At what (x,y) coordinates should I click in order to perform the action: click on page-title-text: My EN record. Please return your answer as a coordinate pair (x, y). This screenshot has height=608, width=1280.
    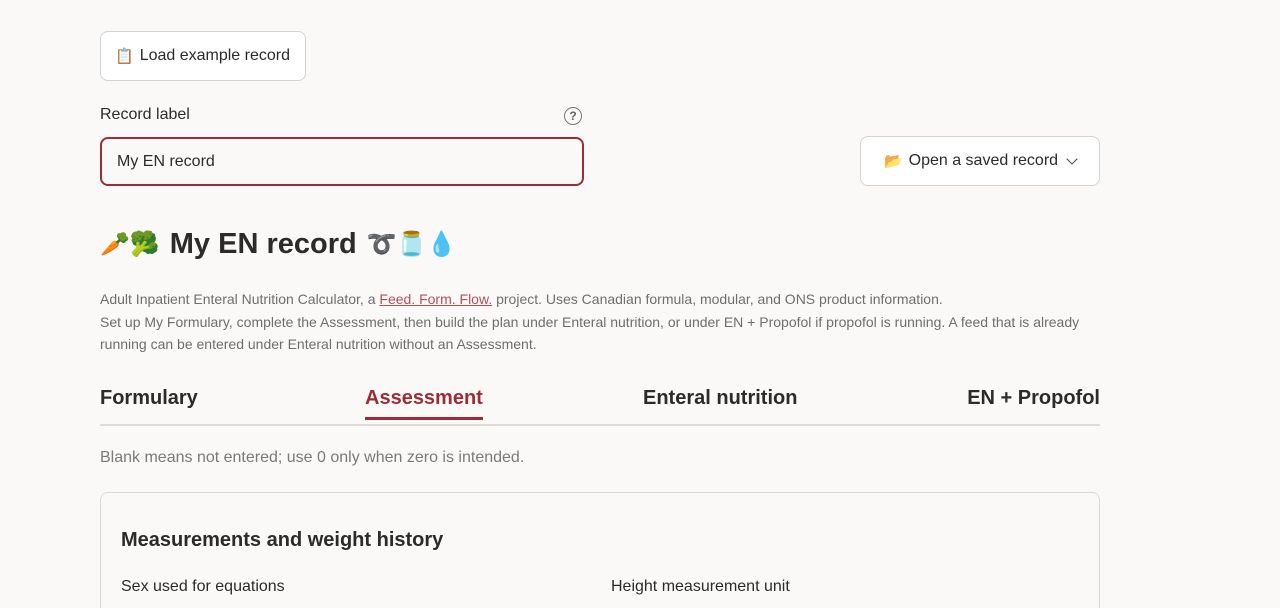
    Looking at the image, I should click on (263, 244).